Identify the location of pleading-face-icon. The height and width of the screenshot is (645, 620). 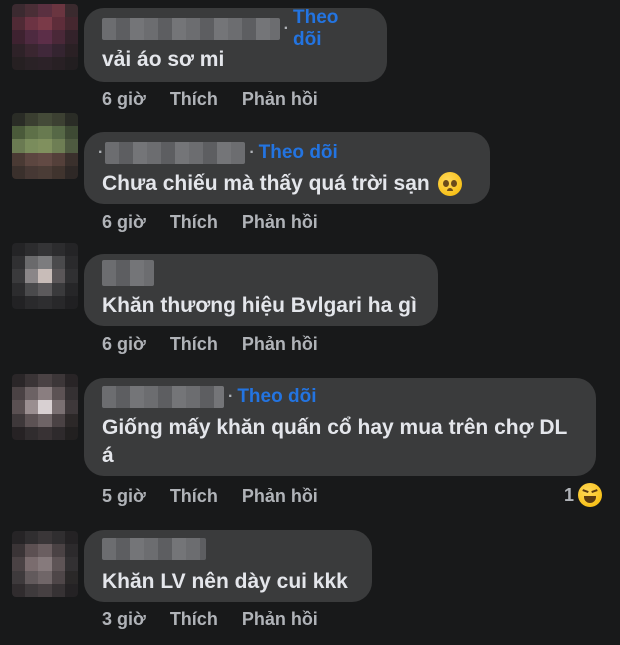
(449, 184).